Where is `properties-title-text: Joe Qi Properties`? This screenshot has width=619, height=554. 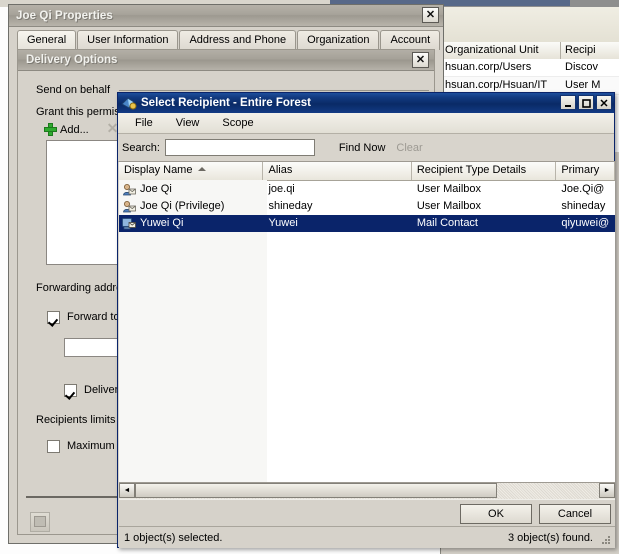 properties-title-text: Joe Qi Properties is located at coordinates (64, 15).